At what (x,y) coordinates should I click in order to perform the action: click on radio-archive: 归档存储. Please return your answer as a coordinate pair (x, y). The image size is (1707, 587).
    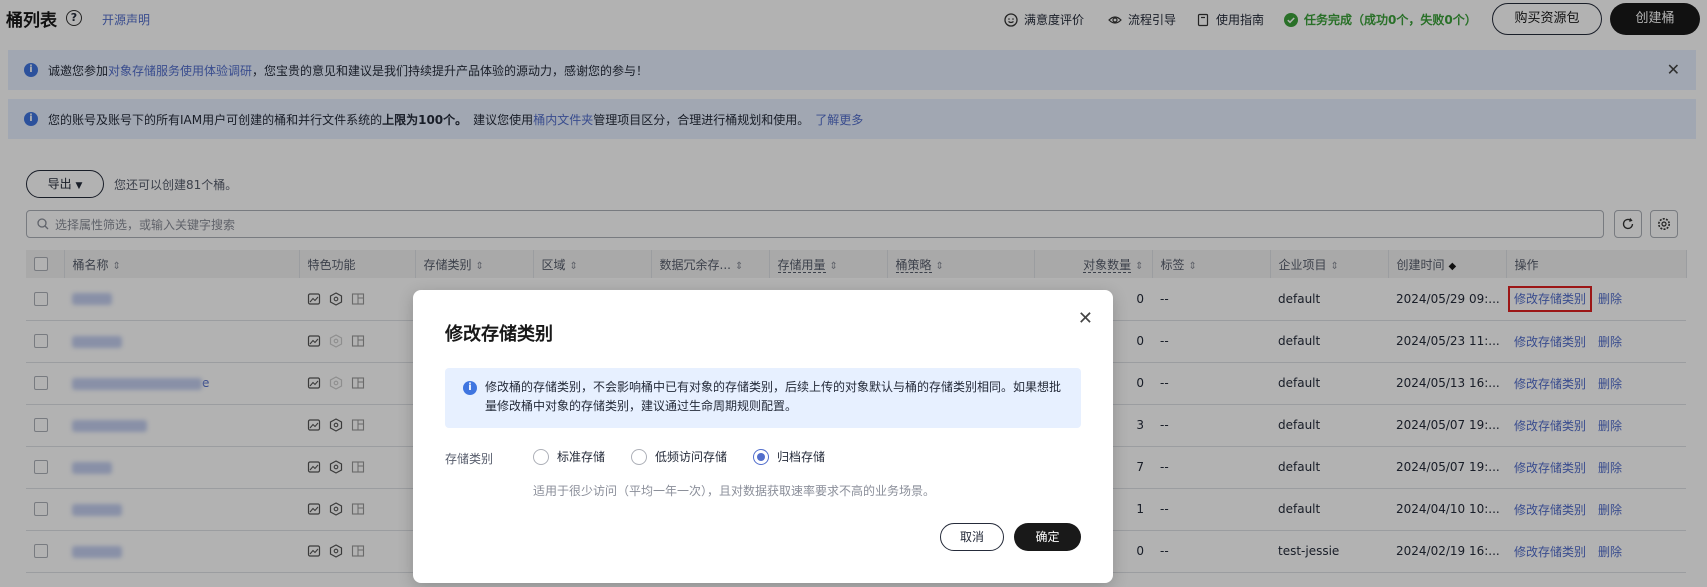
    Looking at the image, I should click on (789, 456).